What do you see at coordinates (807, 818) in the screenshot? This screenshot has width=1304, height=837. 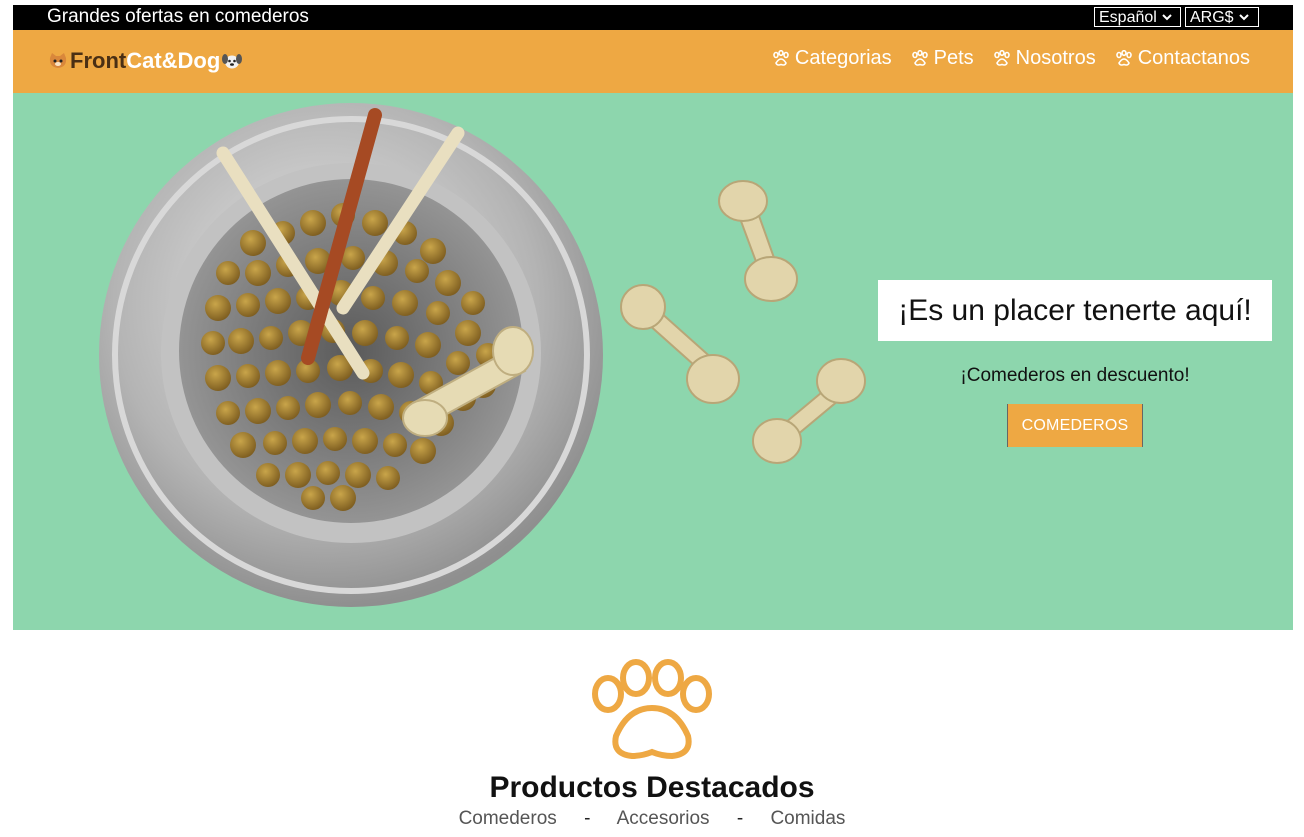 I see `category-link-comidas: Comidas` at bounding box center [807, 818].